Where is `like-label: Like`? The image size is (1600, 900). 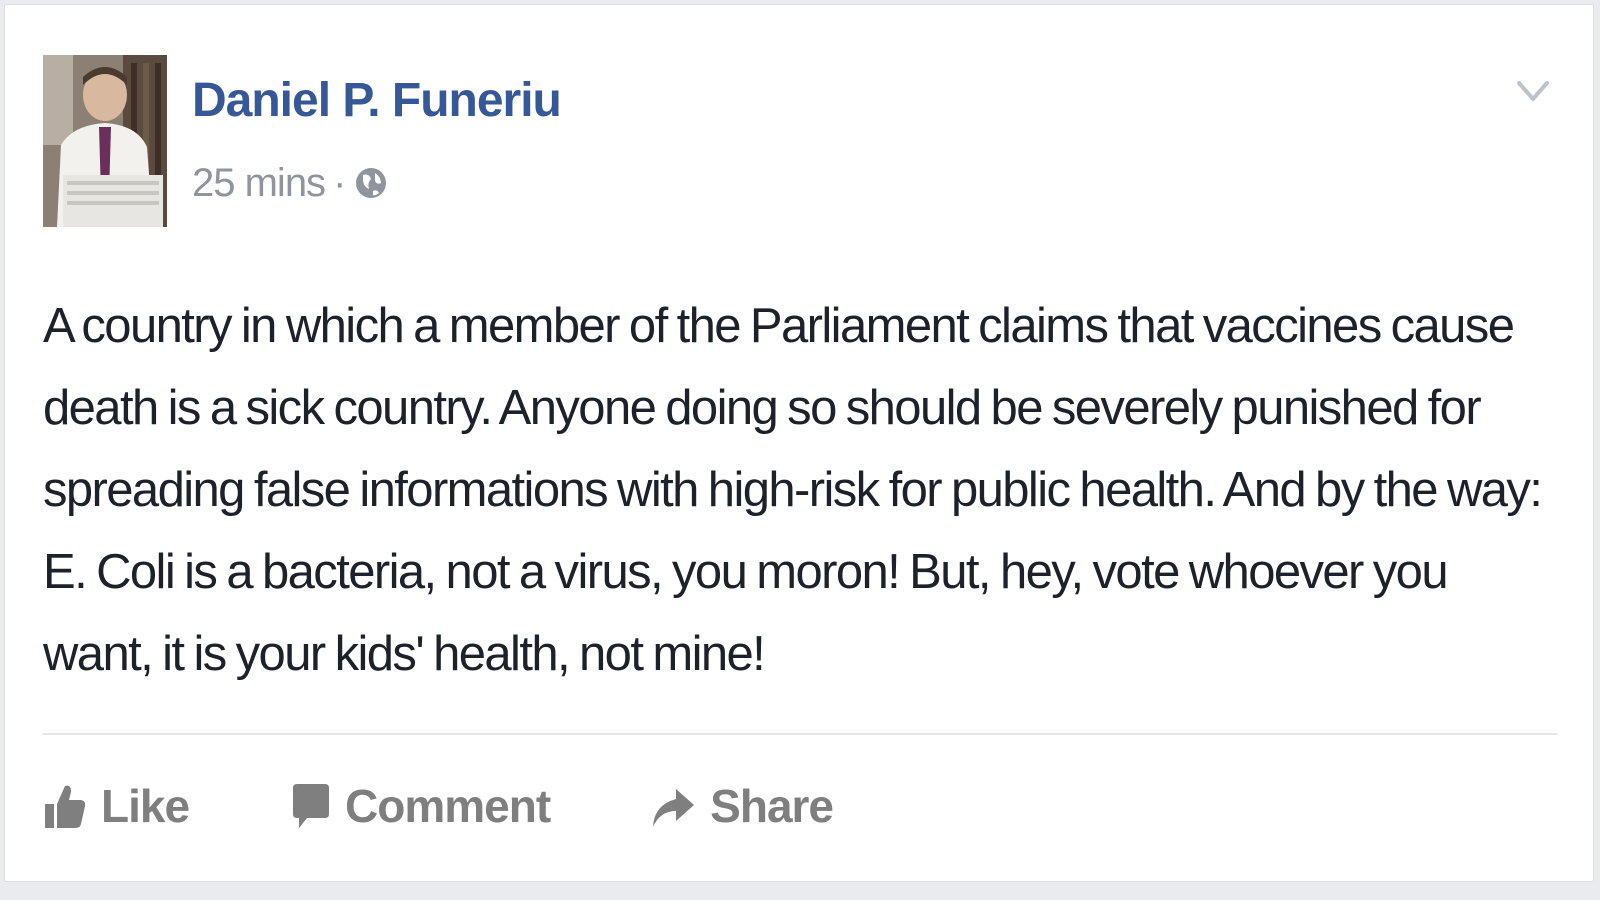
like-label: Like is located at coordinates (145, 806).